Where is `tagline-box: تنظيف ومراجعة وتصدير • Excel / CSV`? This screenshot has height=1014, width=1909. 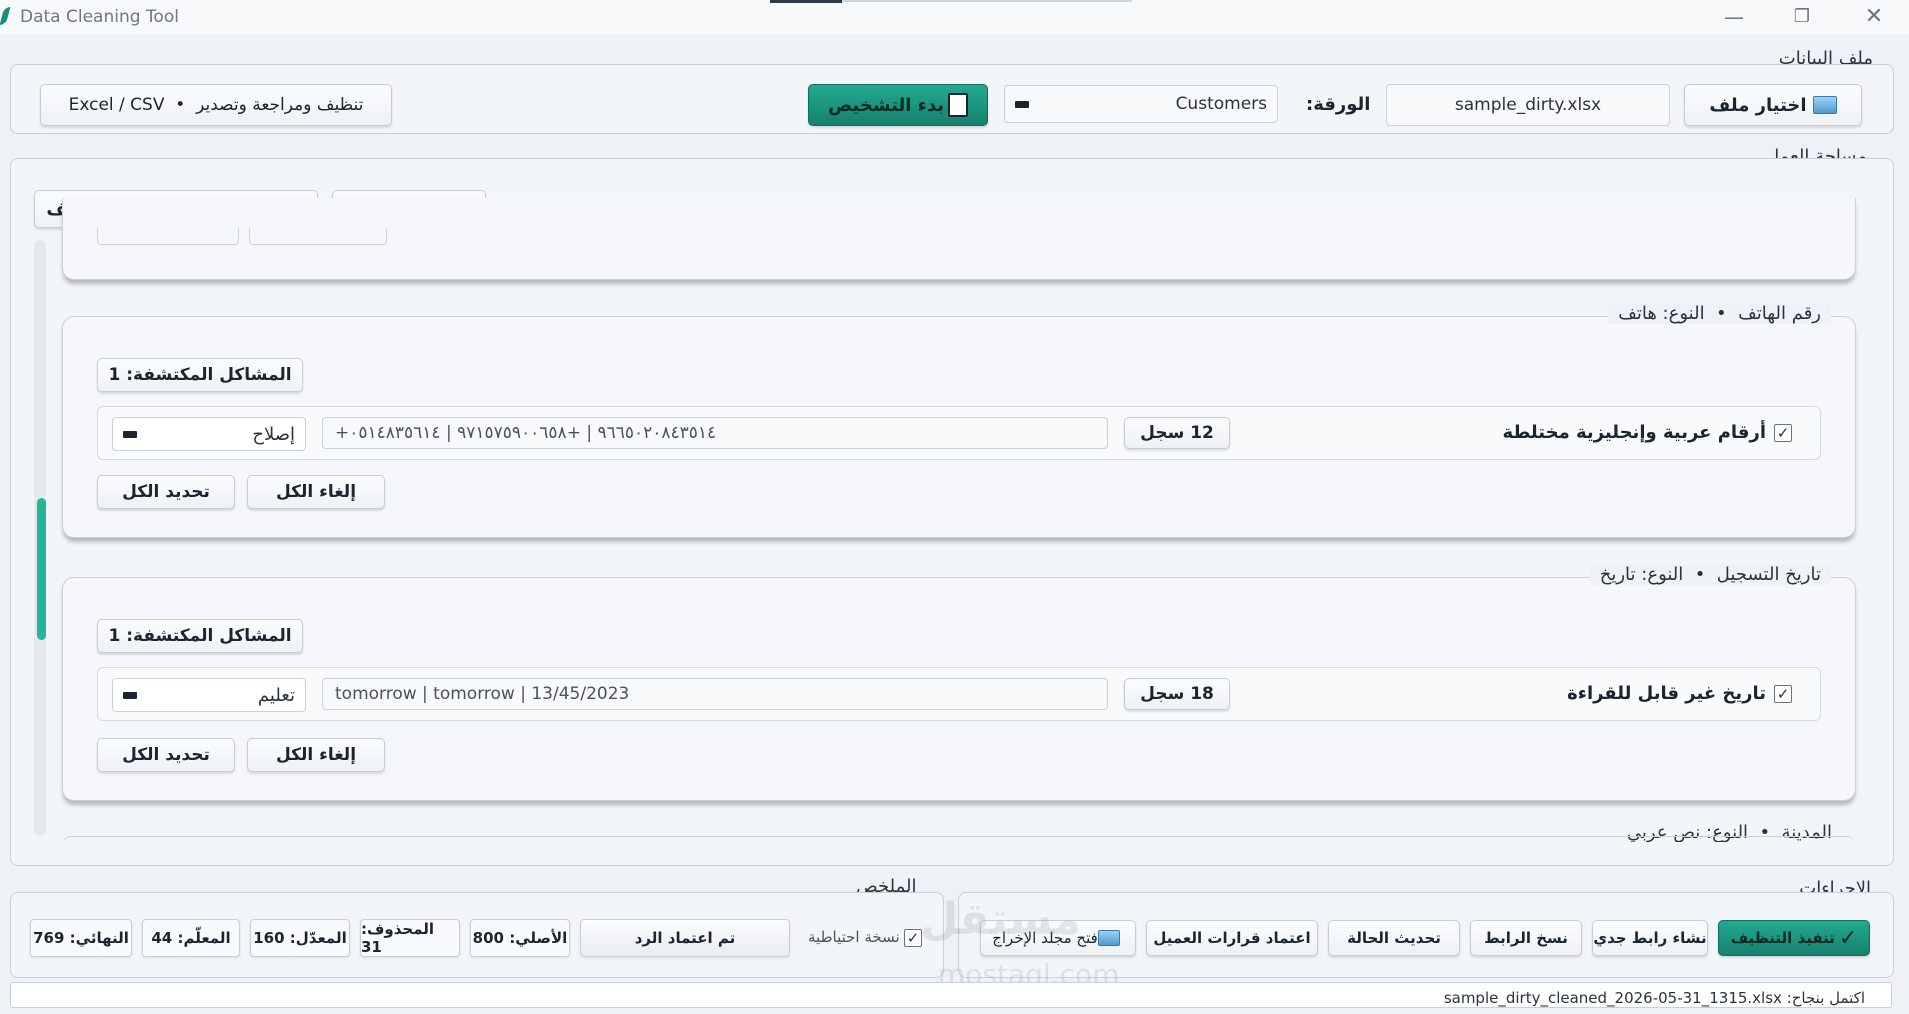 tagline-box: تنظيف ومراجعة وتصدير • Excel / CSV is located at coordinates (216, 105).